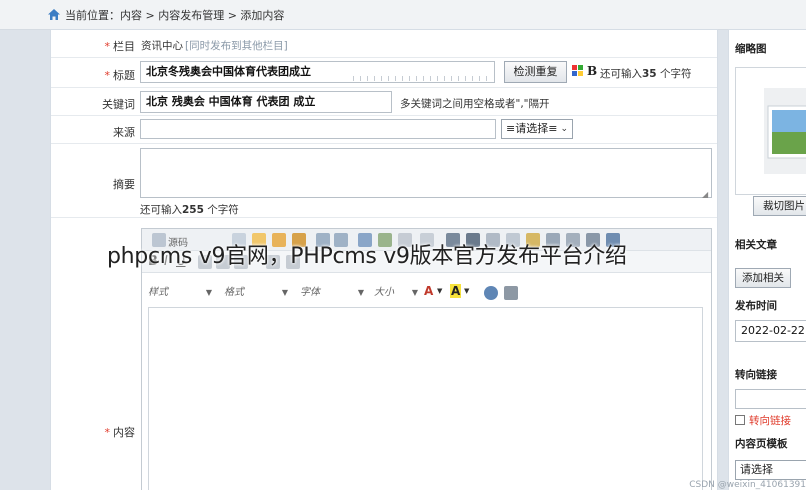 The height and width of the screenshot is (490, 806). What do you see at coordinates (770, 331) in the screenshot?
I see `publish-time-input: 2022-02-22` at bounding box center [770, 331].